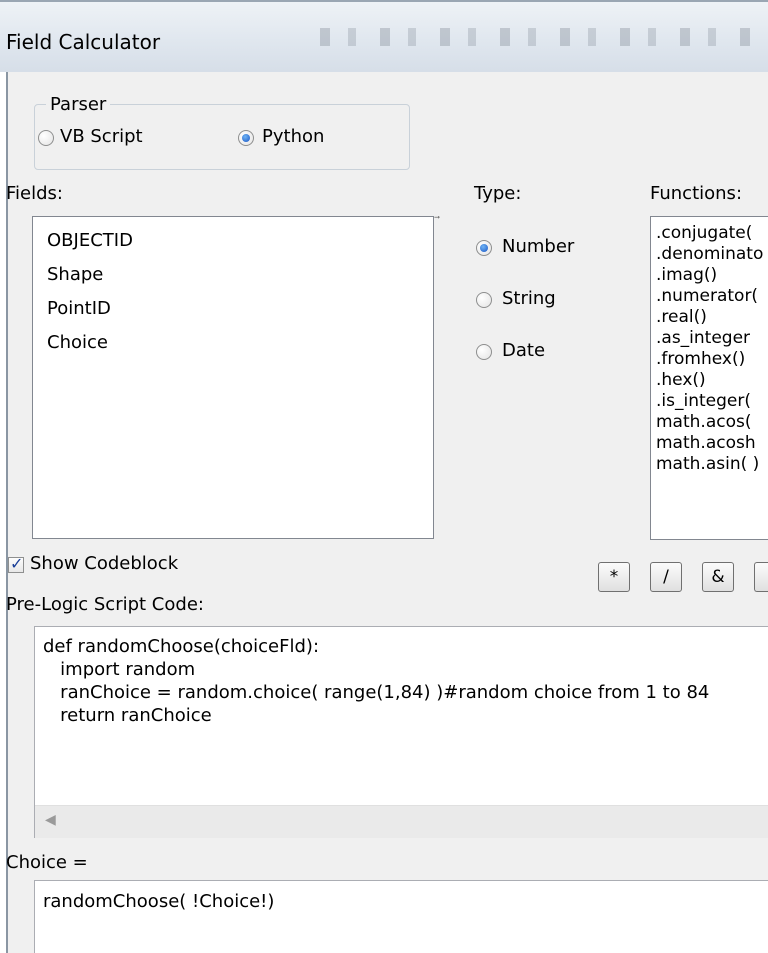 The width and height of the screenshot is (768, 953). What do you see at coordinates (523, 350) in the screenshot?
I see `radio-type-date-label: Date` at bounding box center [523, 350].